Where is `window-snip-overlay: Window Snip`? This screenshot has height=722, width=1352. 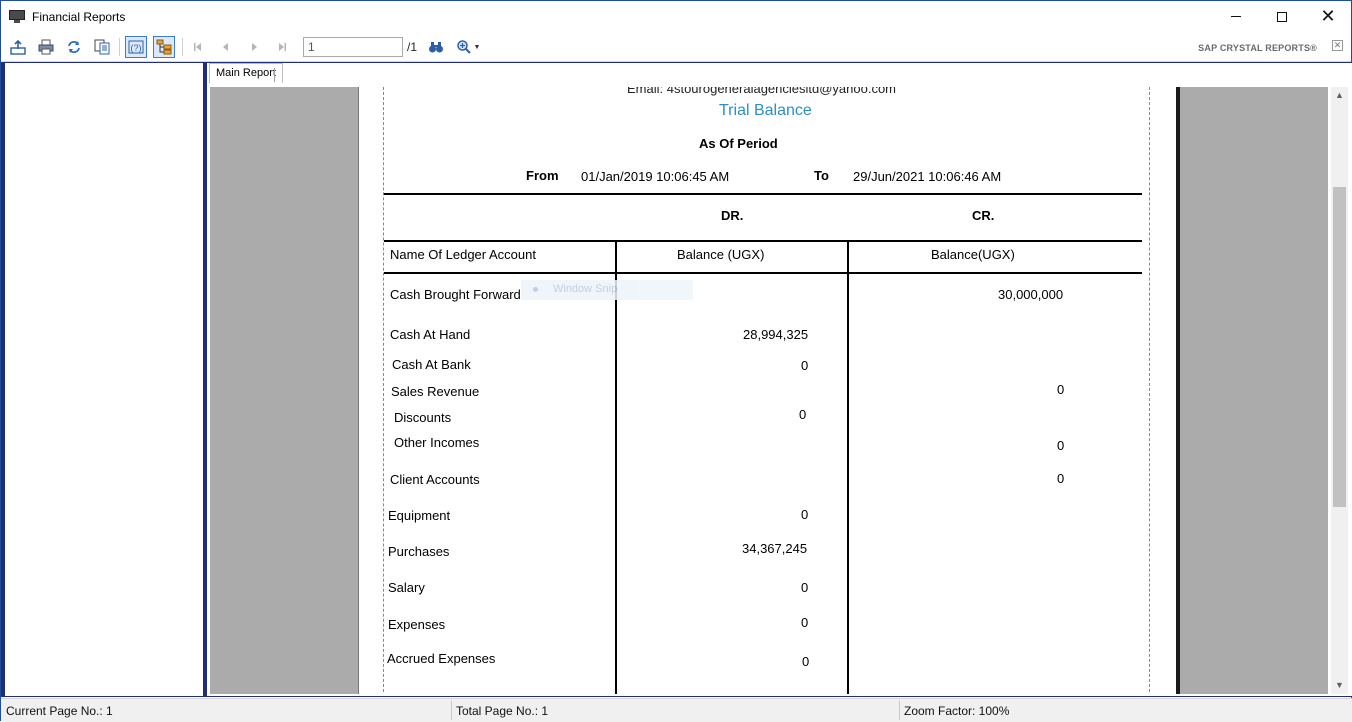
window-snip-overlay: Window Snip is located at coordinates (607, 290).